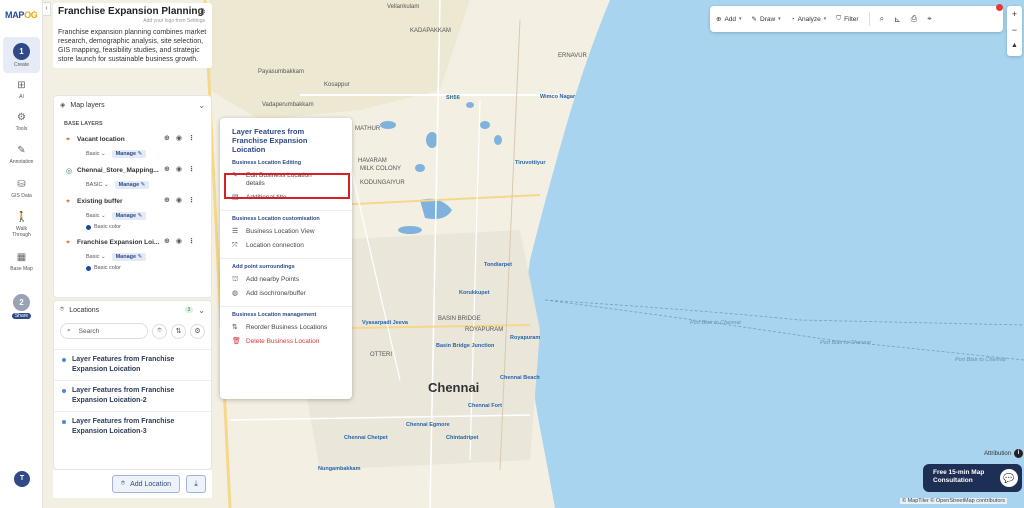 The image size is (1024, 508). I want to click on layer-row: ◎ Chennai_Store_Mapping... ⊕ ◉ ⋮, so click(132, 170).